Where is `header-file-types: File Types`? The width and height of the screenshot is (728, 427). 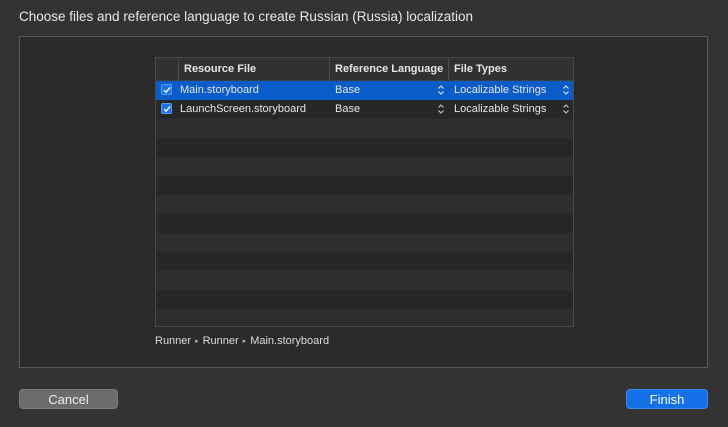 header-file-types: File Types is located at coordinates (510, 69).